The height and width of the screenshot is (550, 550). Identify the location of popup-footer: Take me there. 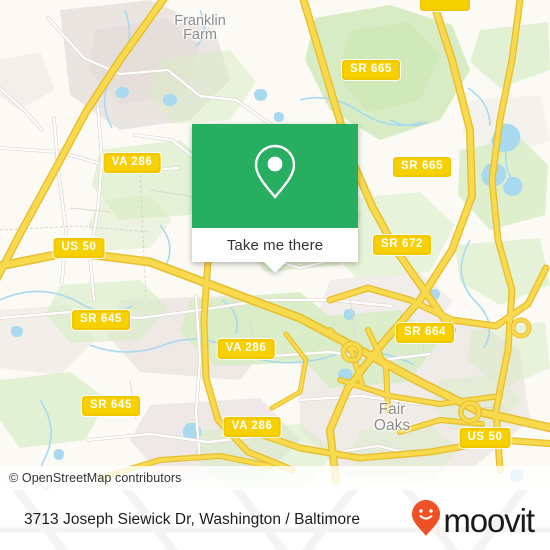
(275, 245).